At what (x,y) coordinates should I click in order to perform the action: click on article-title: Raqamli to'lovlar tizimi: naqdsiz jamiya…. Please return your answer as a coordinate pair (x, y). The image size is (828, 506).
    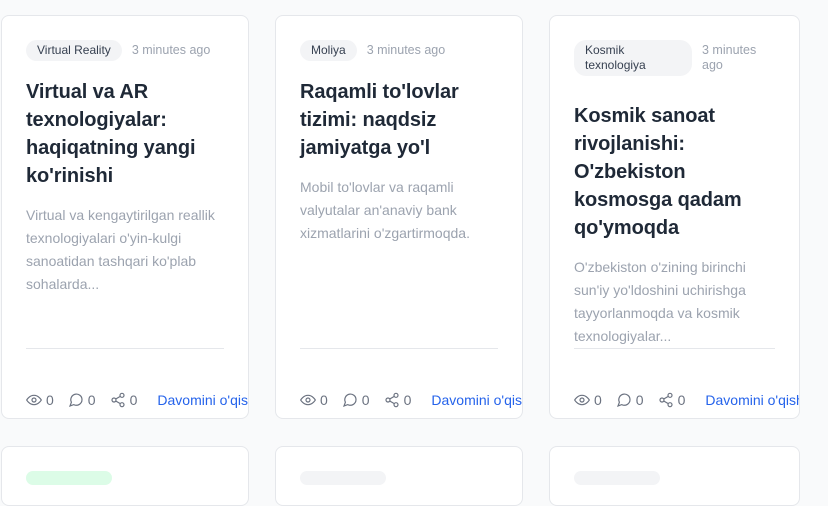
    Looking at the image, I should click on (399, 120).